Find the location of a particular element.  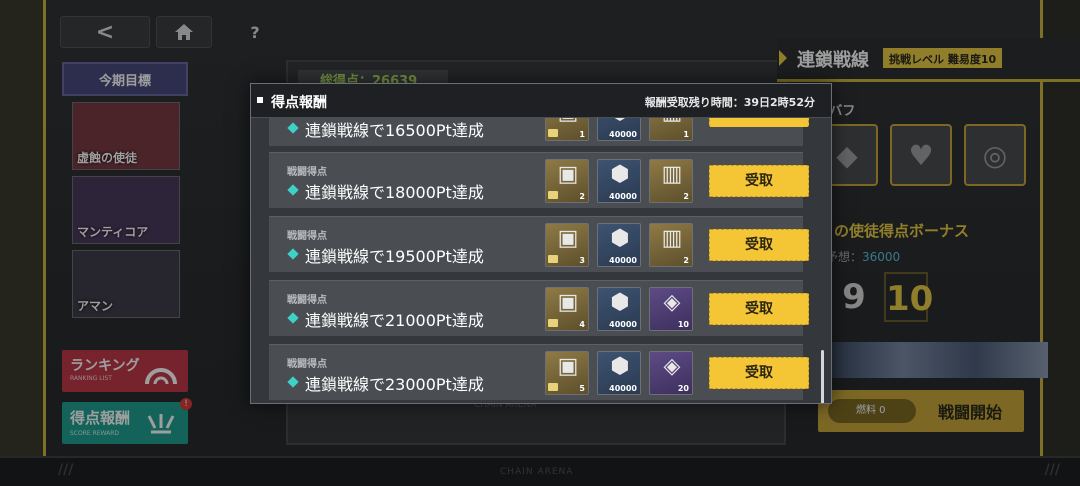

reward-condition: 連鎖戦線で16500Pt達成 is located at coordinates (394, 130).